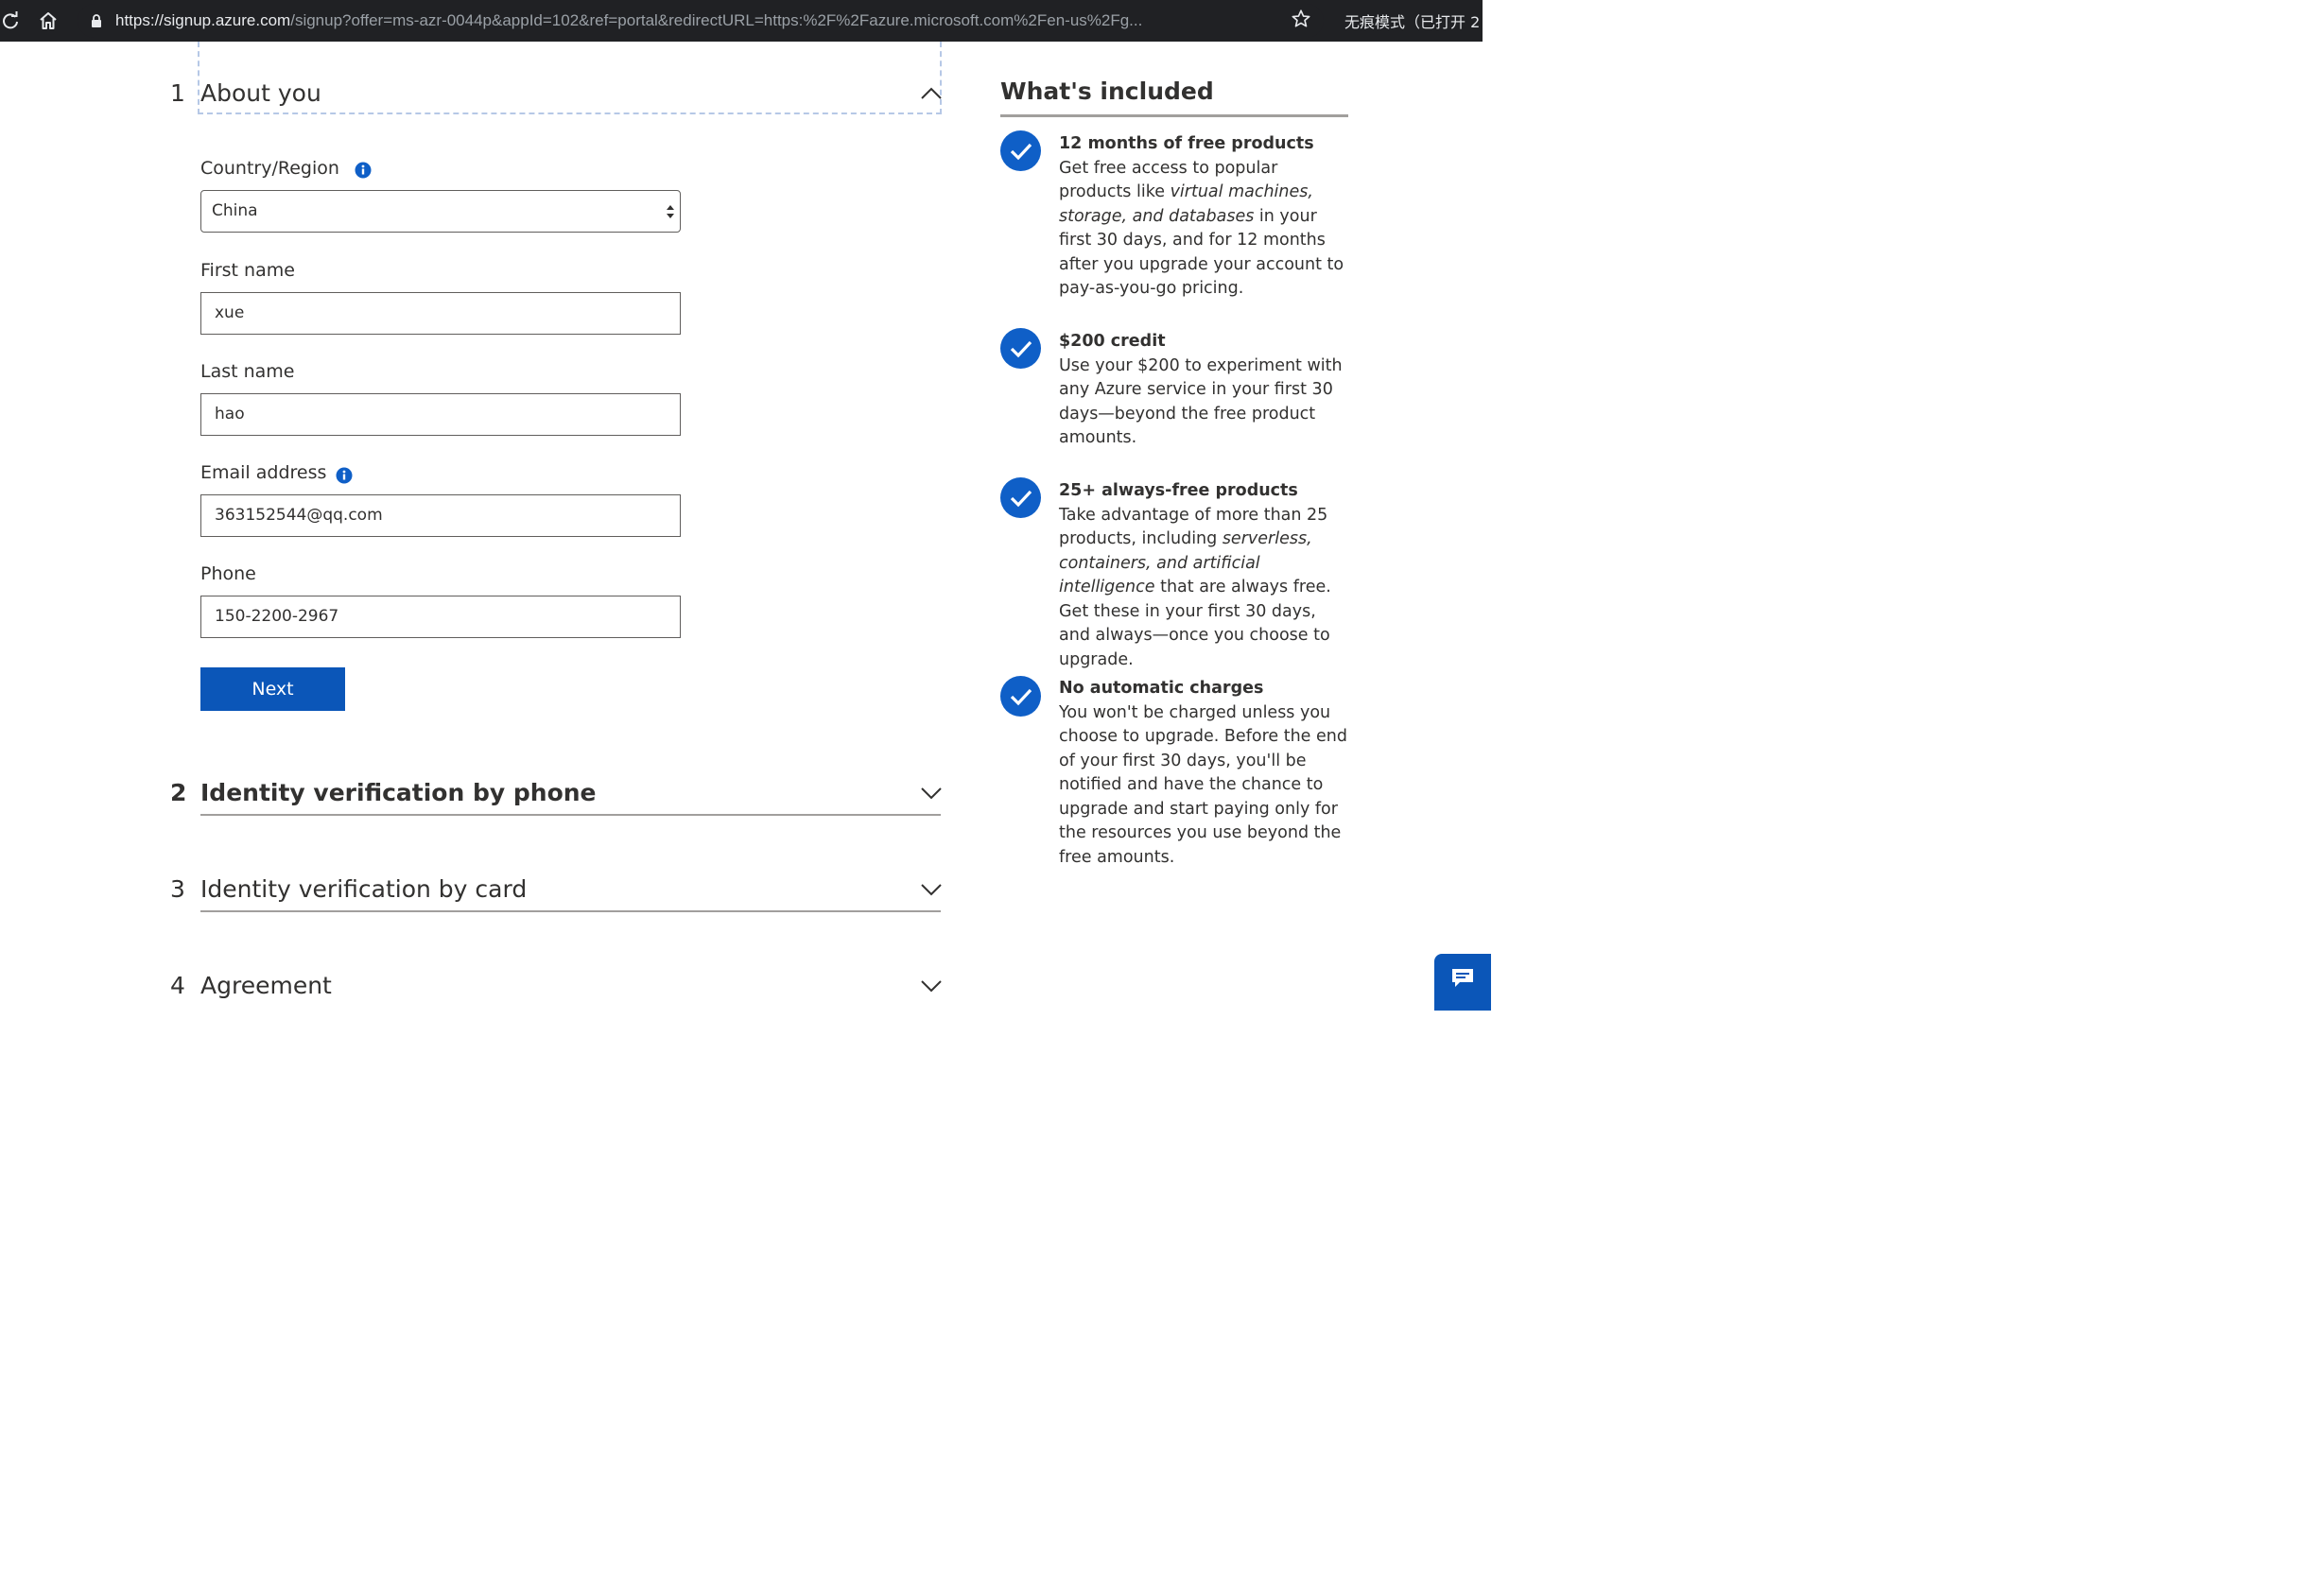  I want to click on step-3-title: Identity verification by card, so click(363, 889).